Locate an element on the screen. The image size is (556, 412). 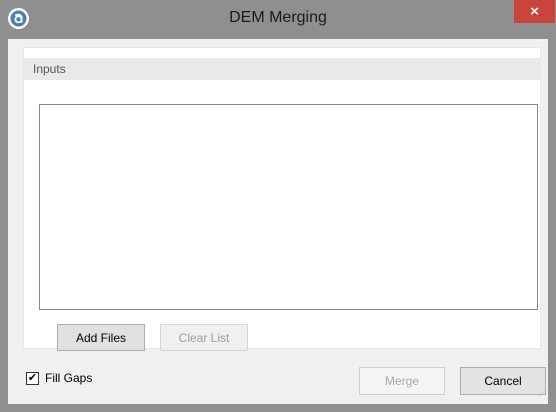
fill-gaps-label: Fill Gaps is located at coordinates (69, 378).